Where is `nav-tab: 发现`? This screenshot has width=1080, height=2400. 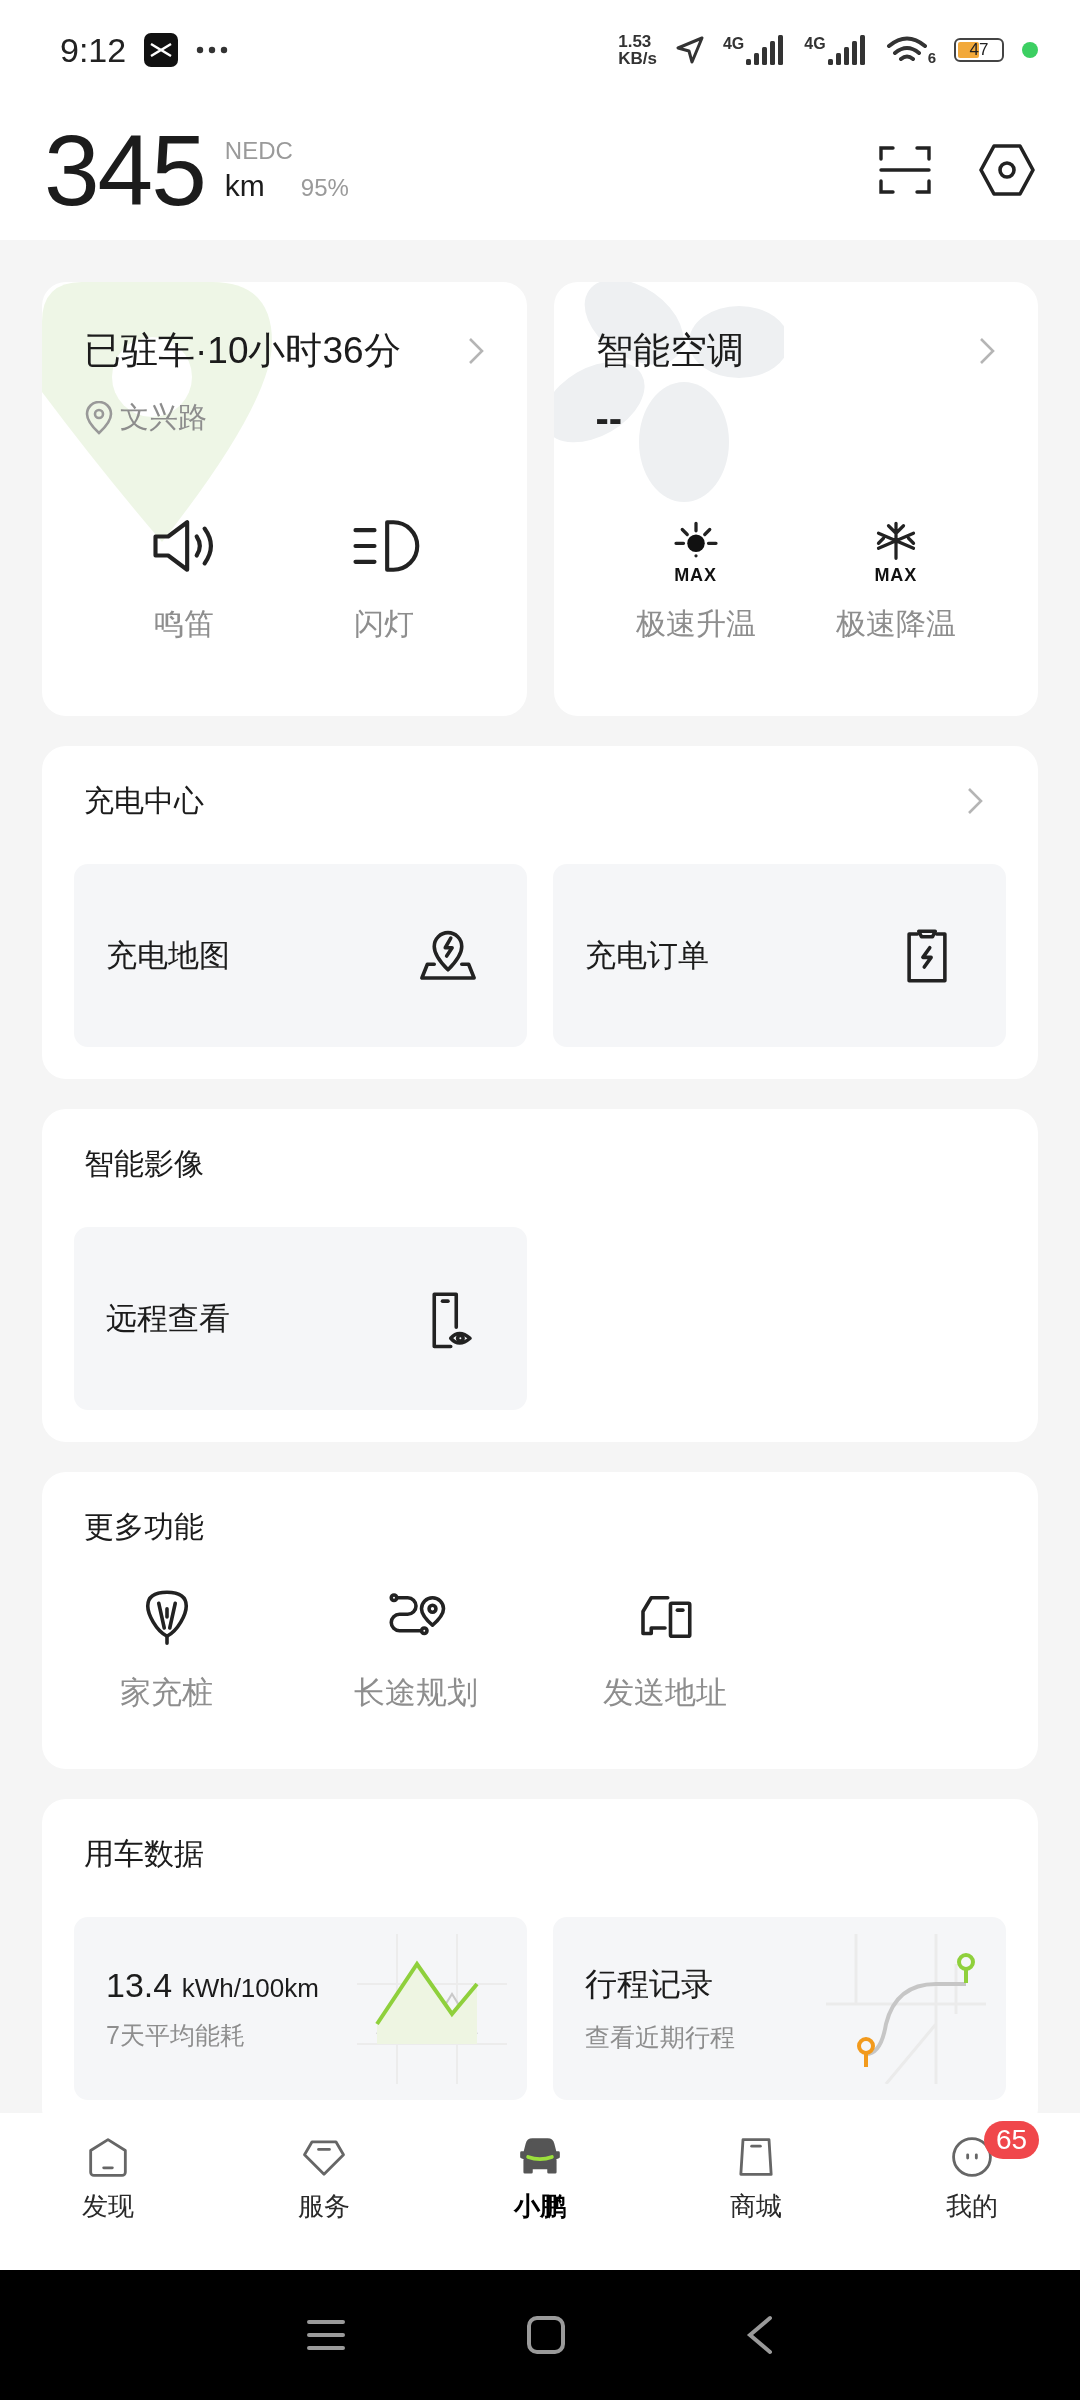
nav-tab: 发现 is located at coordinates (108, 2191).